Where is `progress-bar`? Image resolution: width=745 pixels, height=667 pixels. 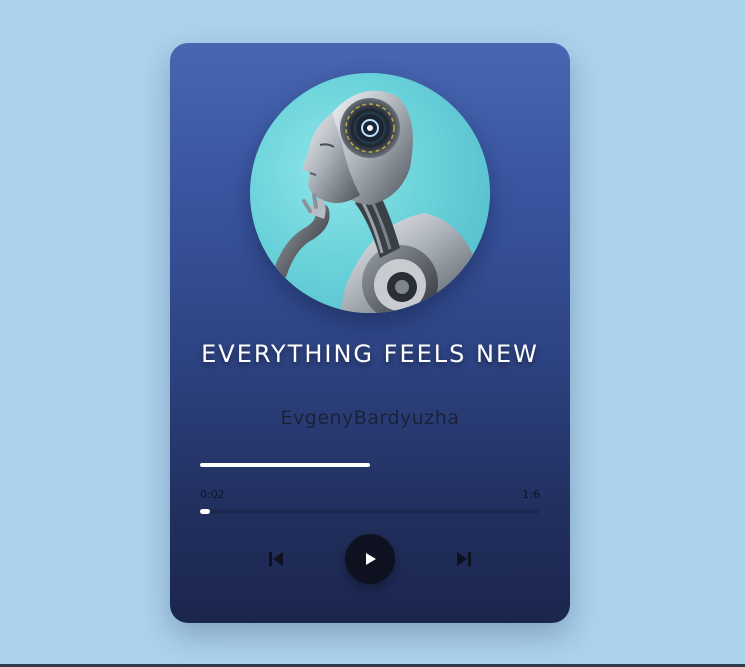
progress-bar is located at coordinates (370, 511).